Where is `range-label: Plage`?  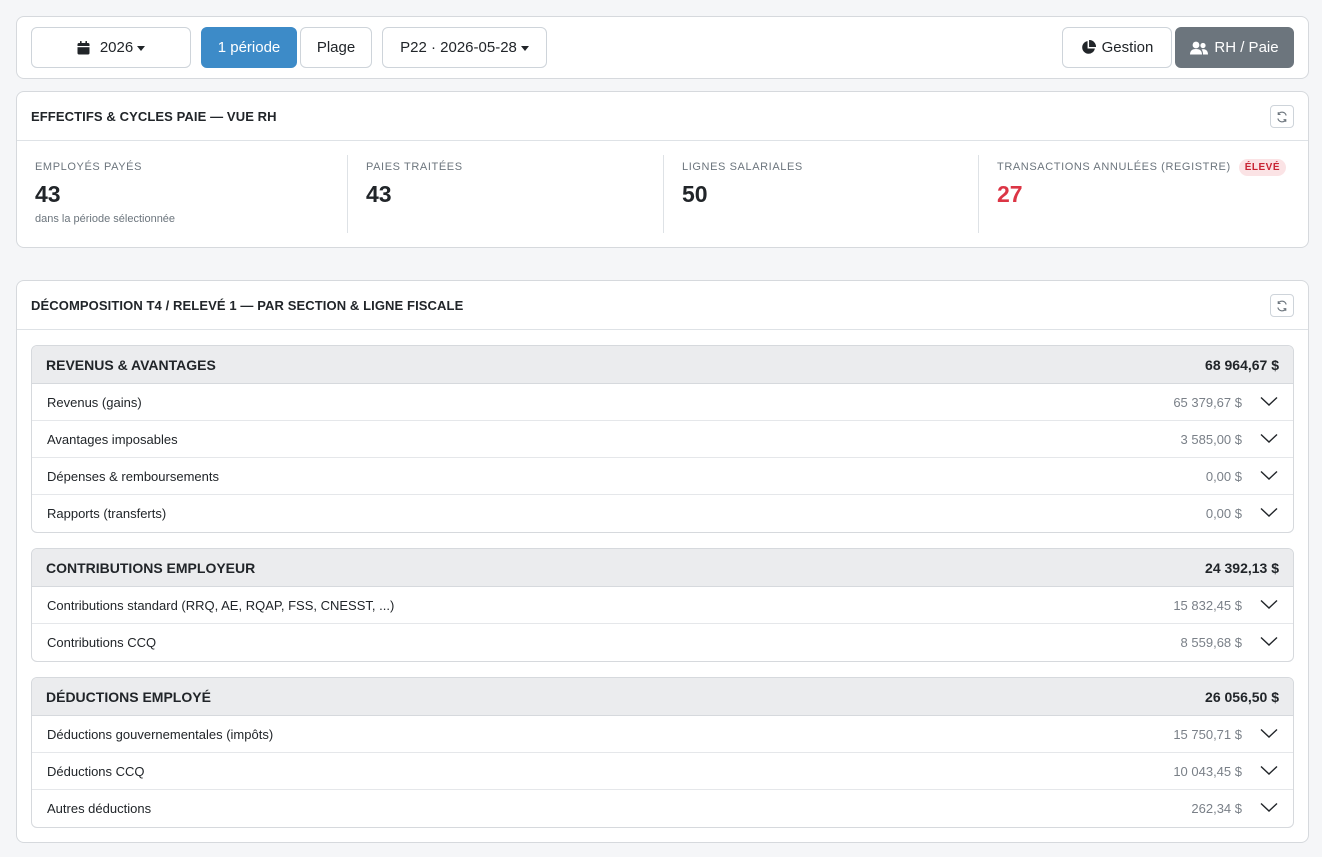 range-label: Plage is located at coordinates (336, 47).